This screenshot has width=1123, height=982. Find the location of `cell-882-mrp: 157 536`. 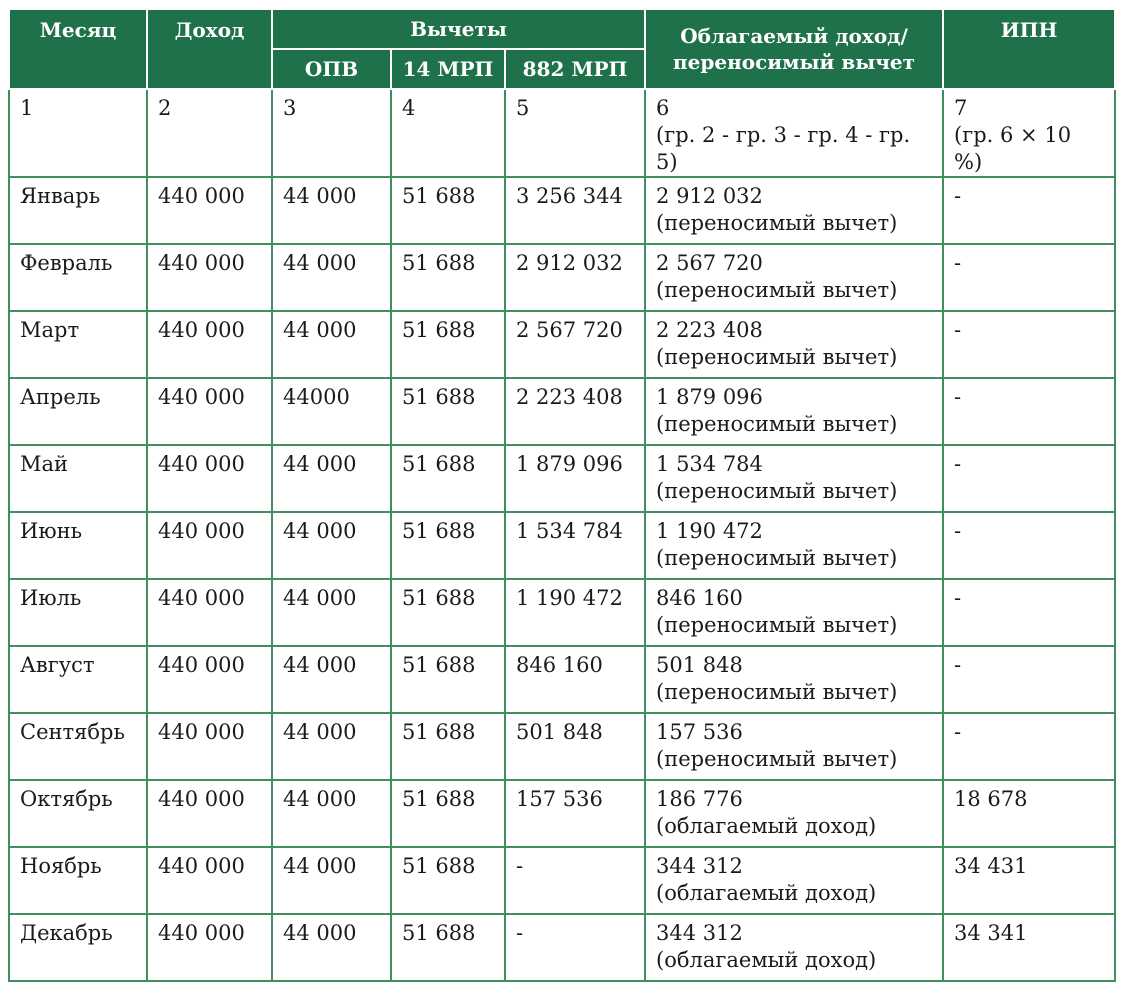

cell-882-mrp: 157 536 is located at coordinates (575, 813).